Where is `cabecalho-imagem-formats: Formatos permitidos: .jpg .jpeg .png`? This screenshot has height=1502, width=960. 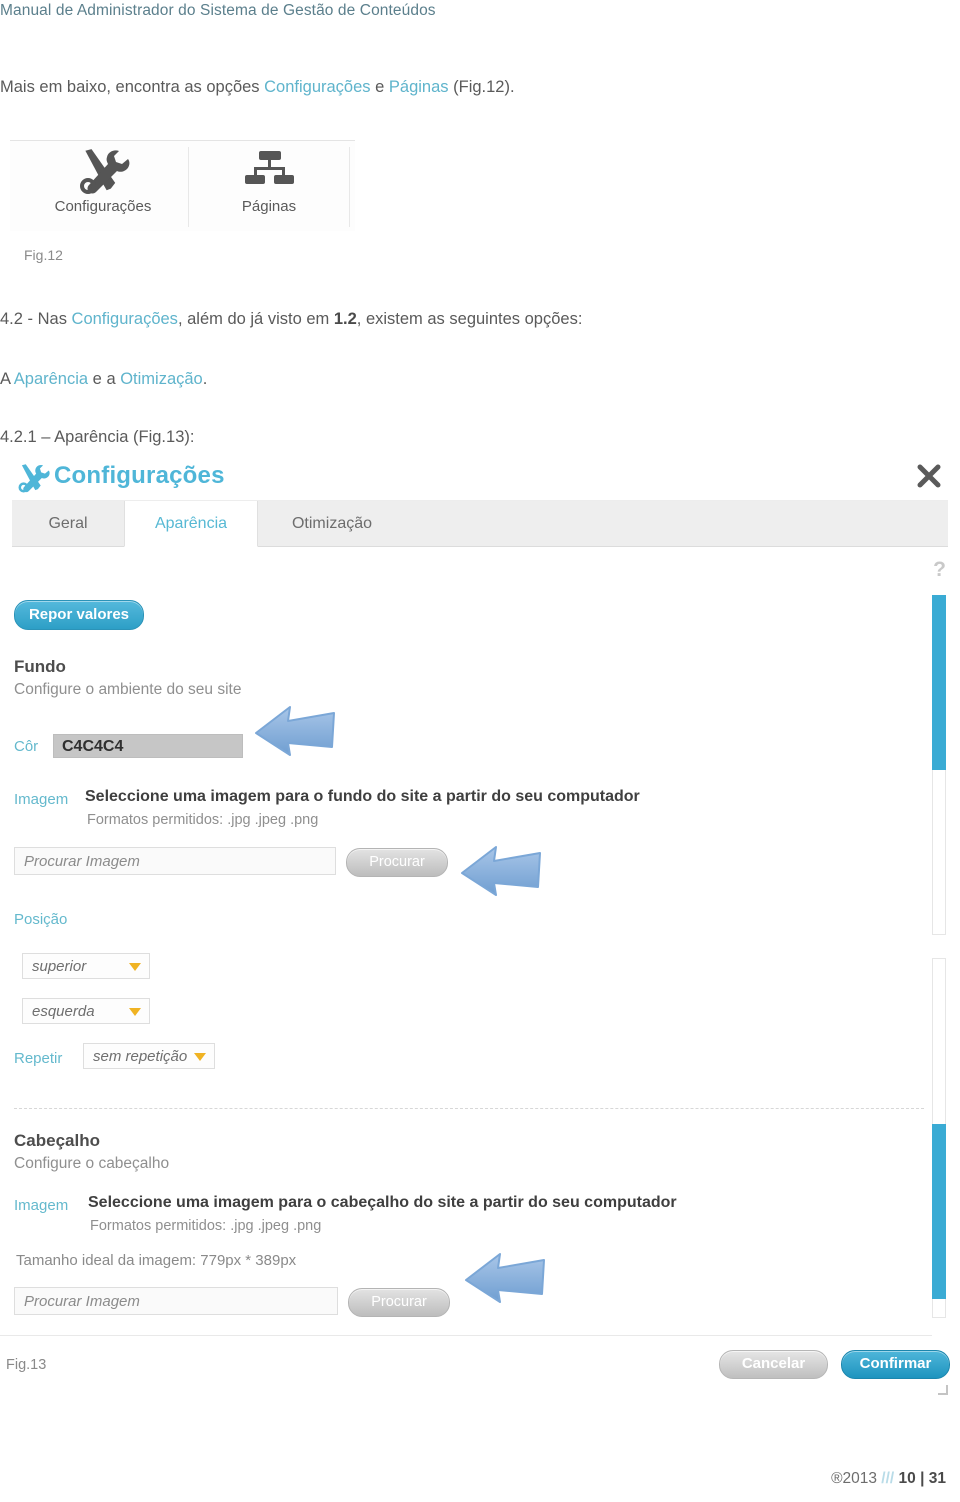
cabecalho-imagem-formats: Formatos permitidos: .jpg .jpeg .png is located at coordinates (206, 1226).